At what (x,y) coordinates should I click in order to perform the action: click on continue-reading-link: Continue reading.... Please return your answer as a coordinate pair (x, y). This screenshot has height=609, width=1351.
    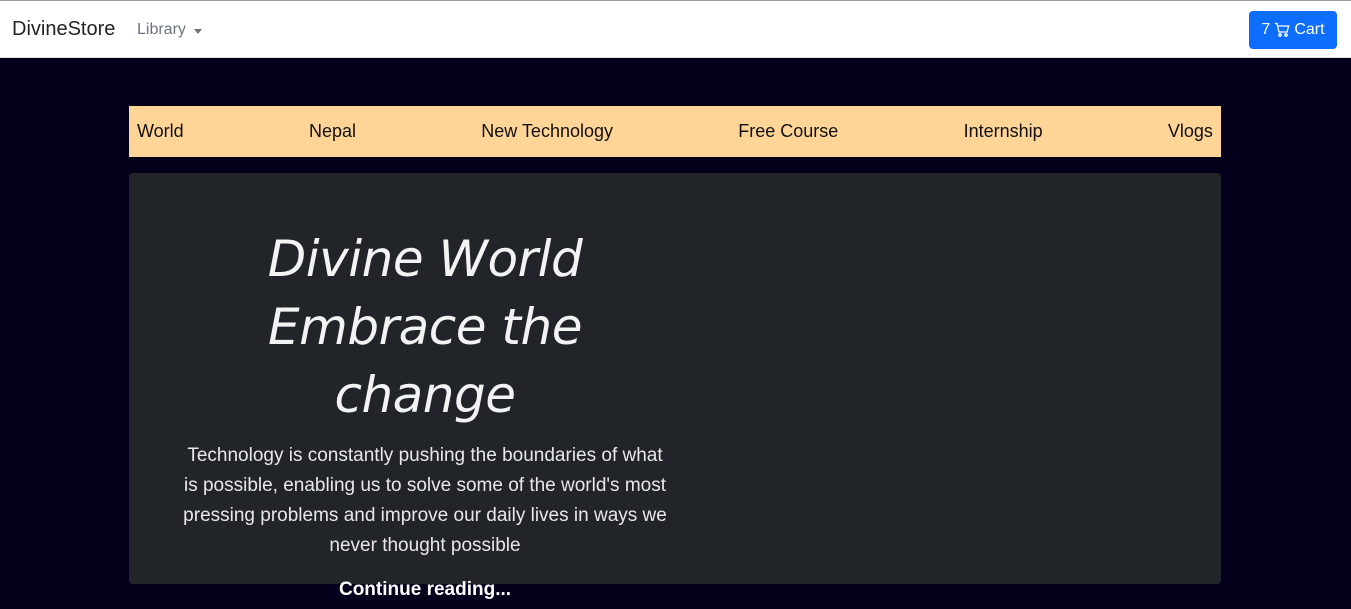
    Looking at the image, I should click on (425, 590).